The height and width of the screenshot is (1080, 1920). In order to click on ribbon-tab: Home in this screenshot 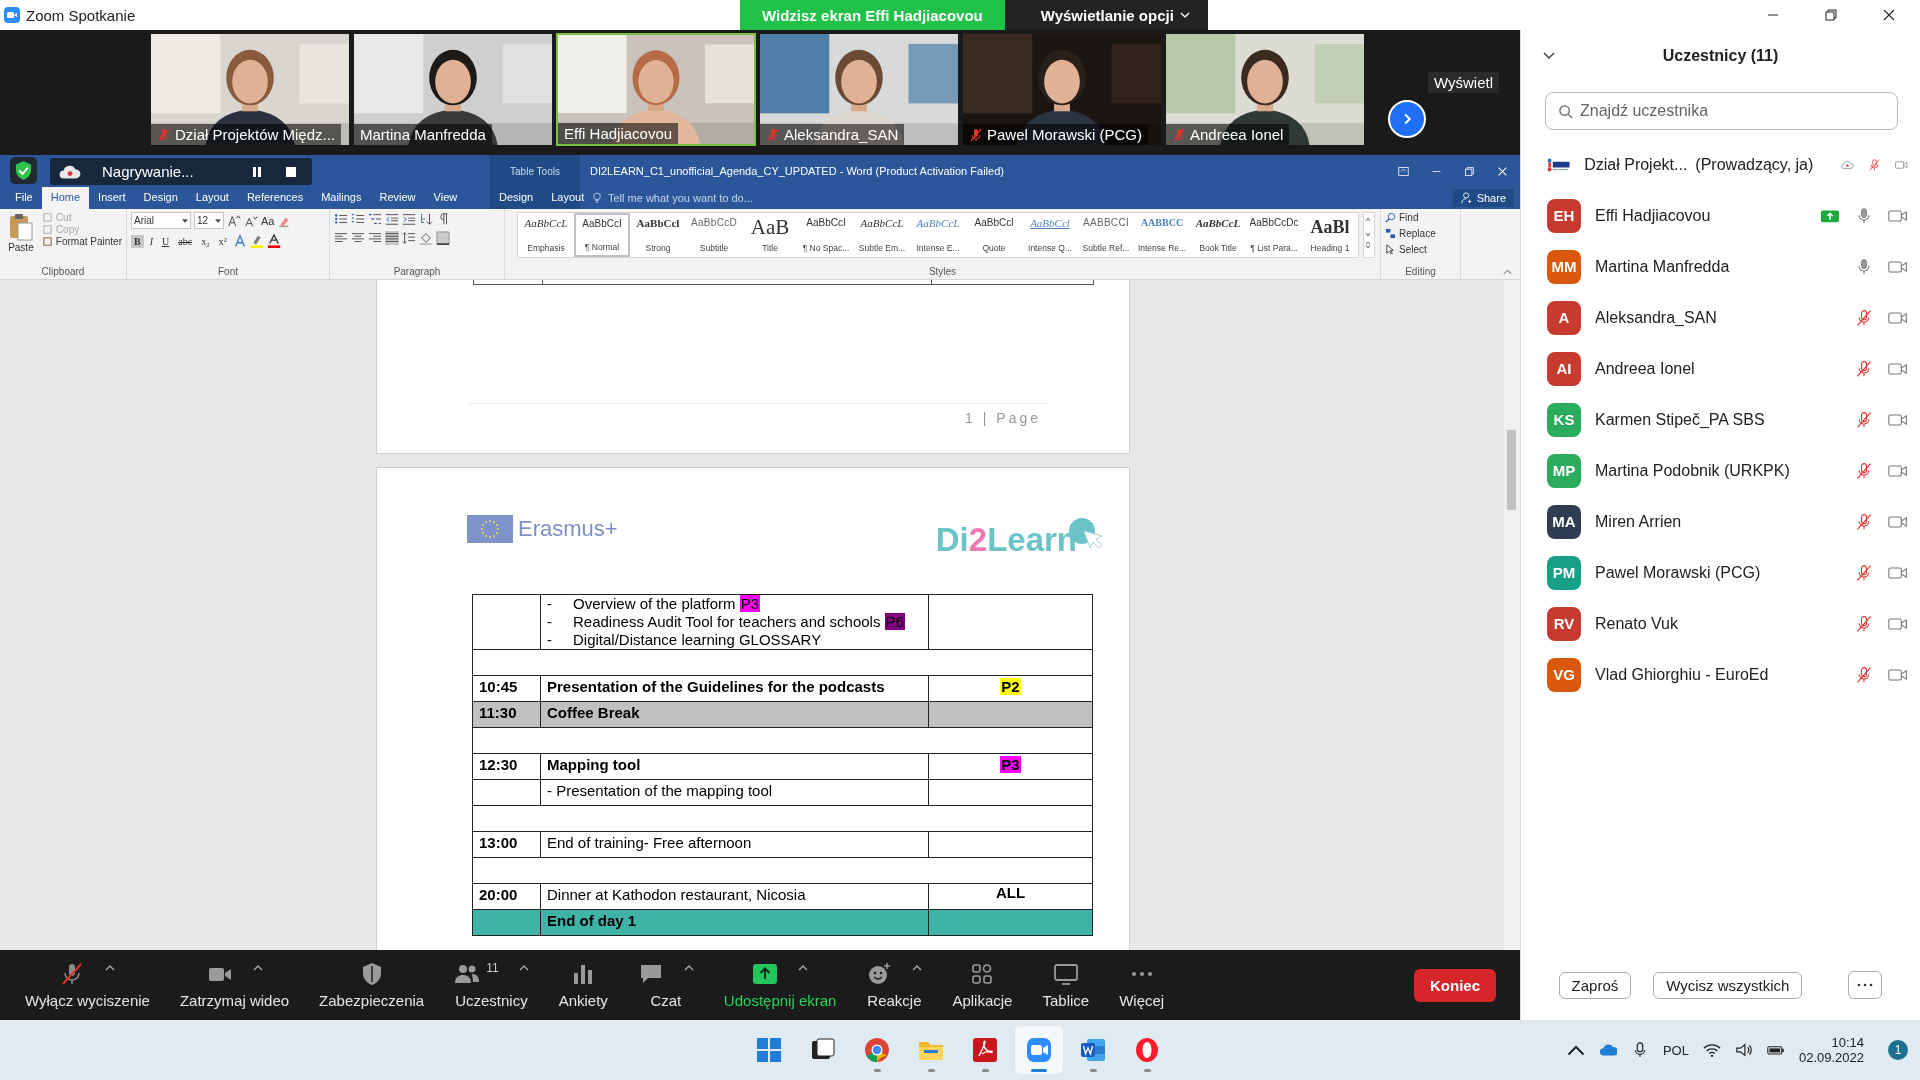, I will do `click(65, 198)`.